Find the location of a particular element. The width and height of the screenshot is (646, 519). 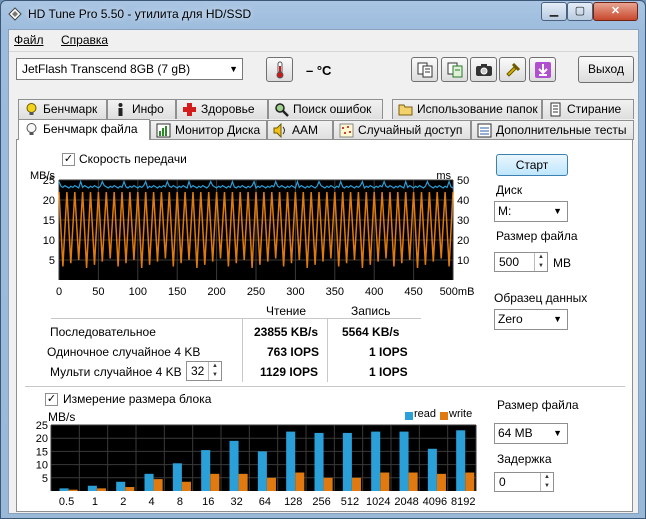

copy-all-button is located at coordinates (454, 69).